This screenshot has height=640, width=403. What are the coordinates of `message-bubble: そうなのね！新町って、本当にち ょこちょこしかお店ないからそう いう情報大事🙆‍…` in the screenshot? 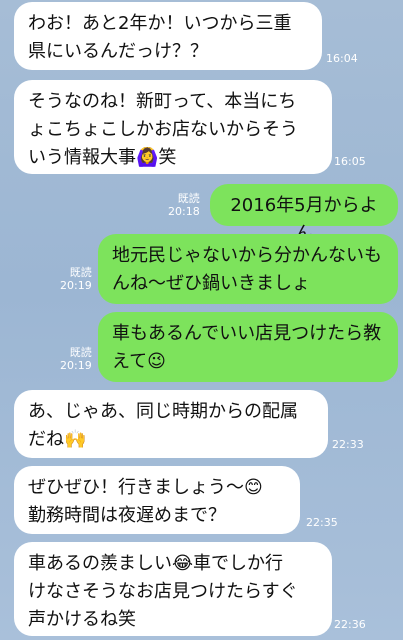 It's located at (173, 127).